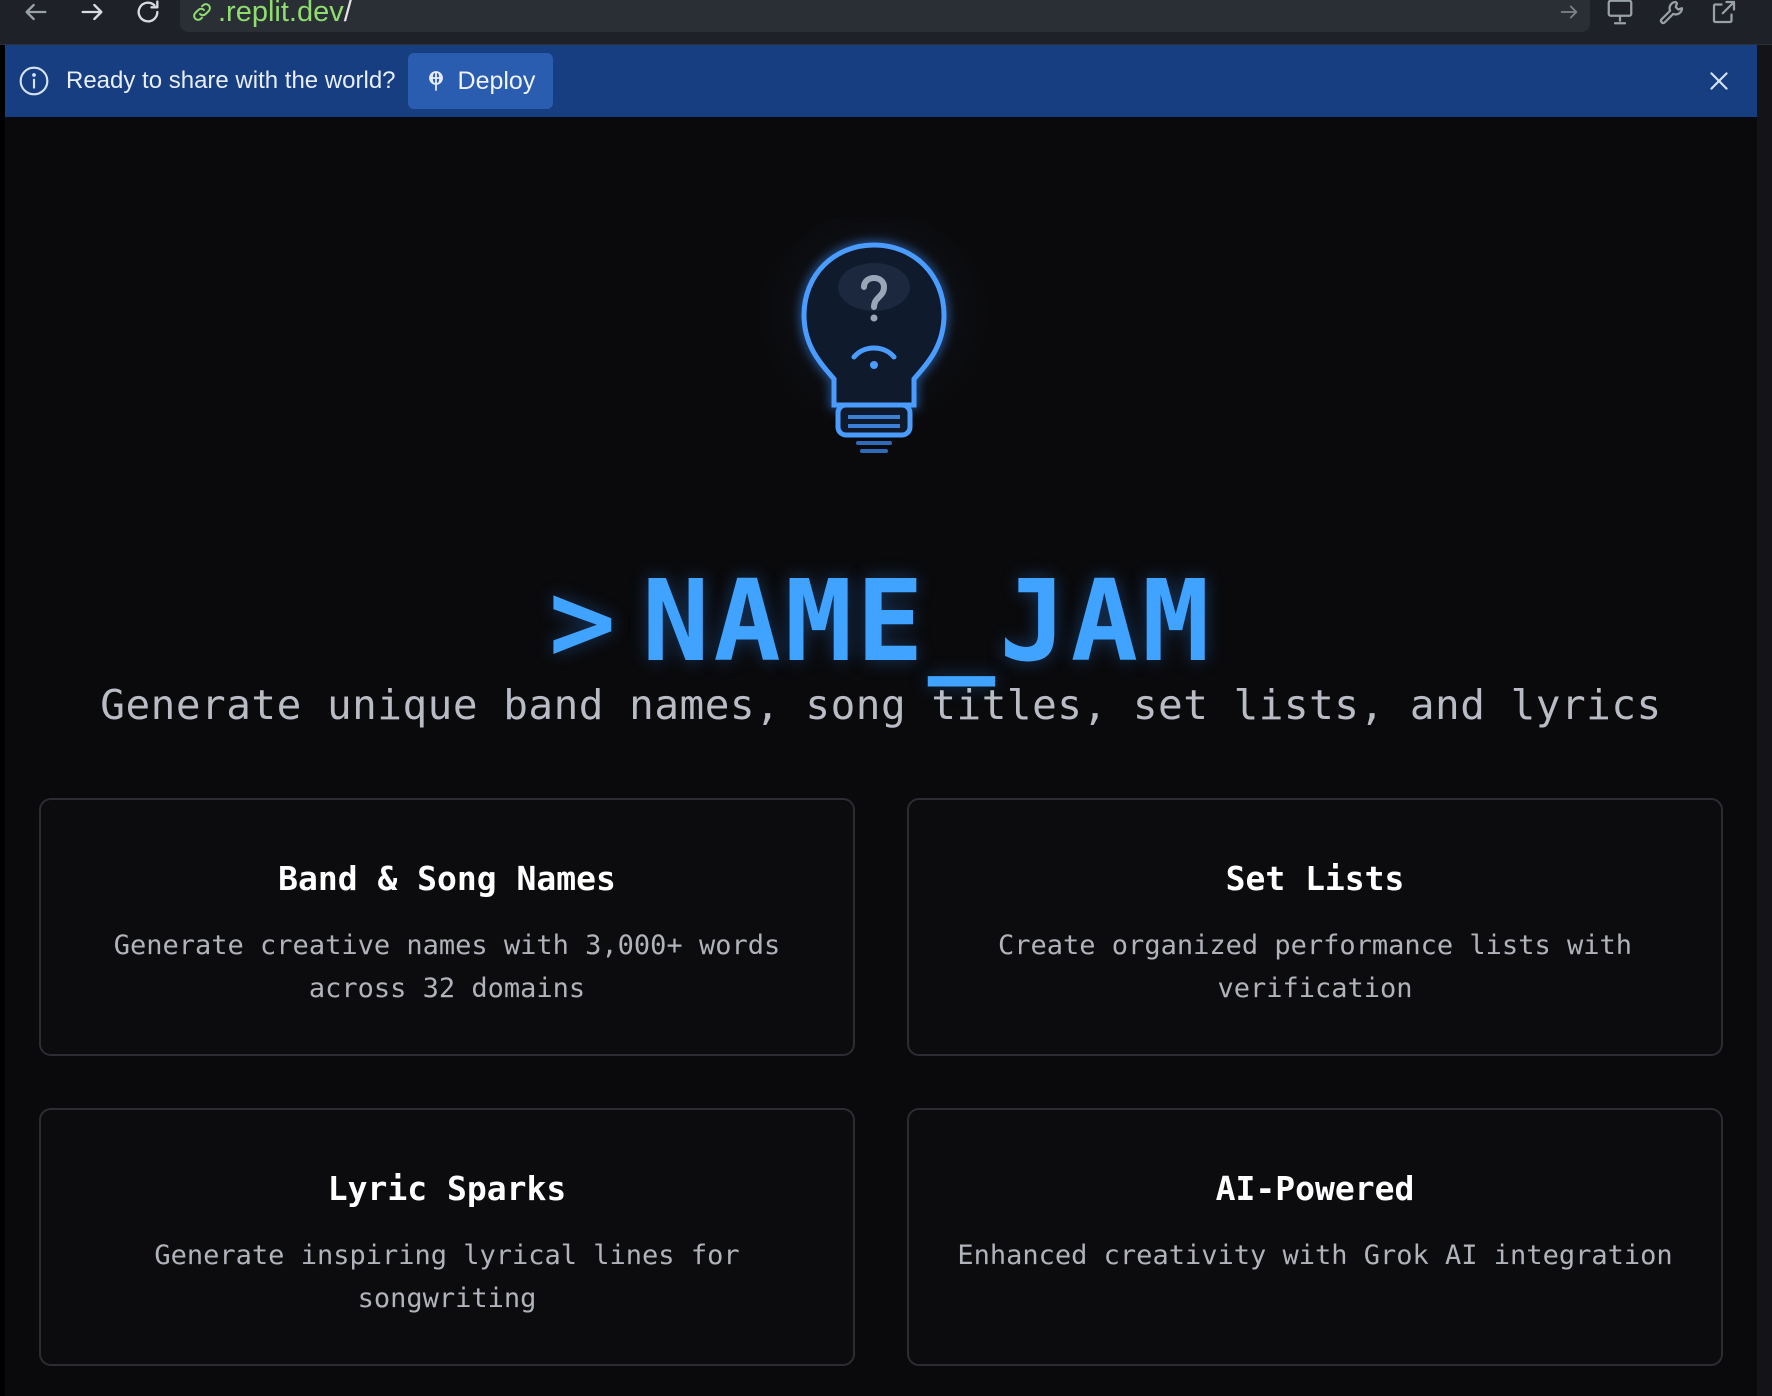  I want to click on url-host: .replit.dev, so click(281, 14).